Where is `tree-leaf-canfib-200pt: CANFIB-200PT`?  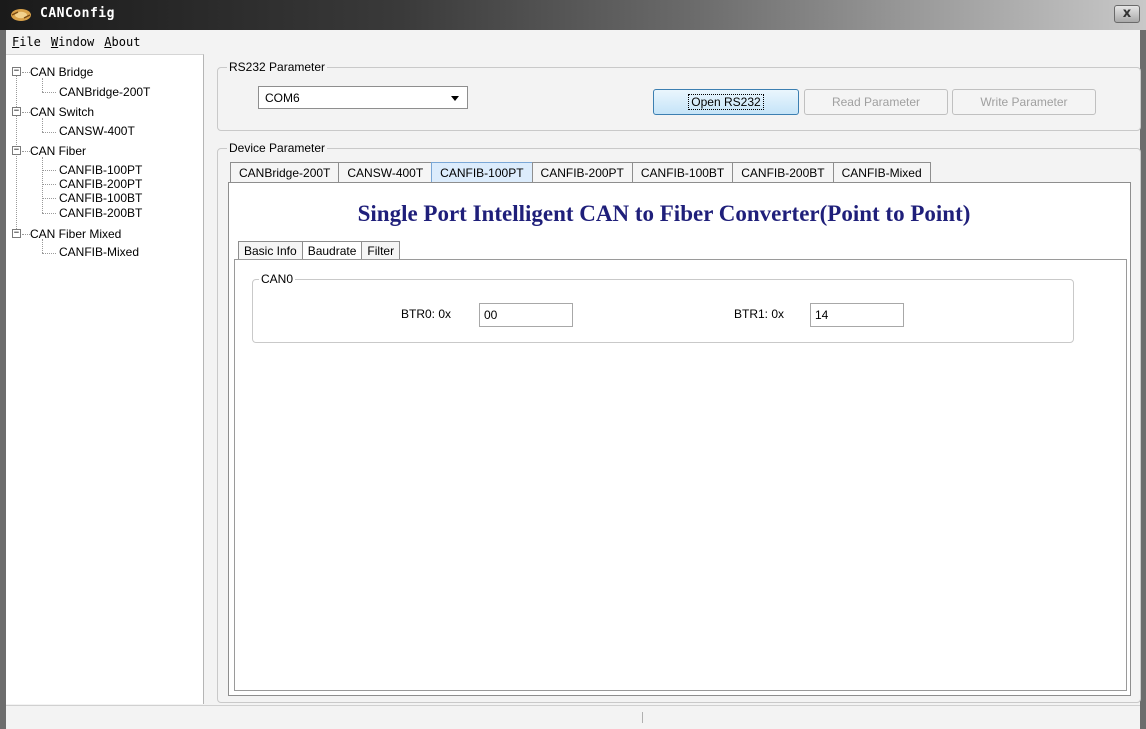
tree-leaf-canfib-200pt: CANFIB-200PT is located at coordinates (100, 184).